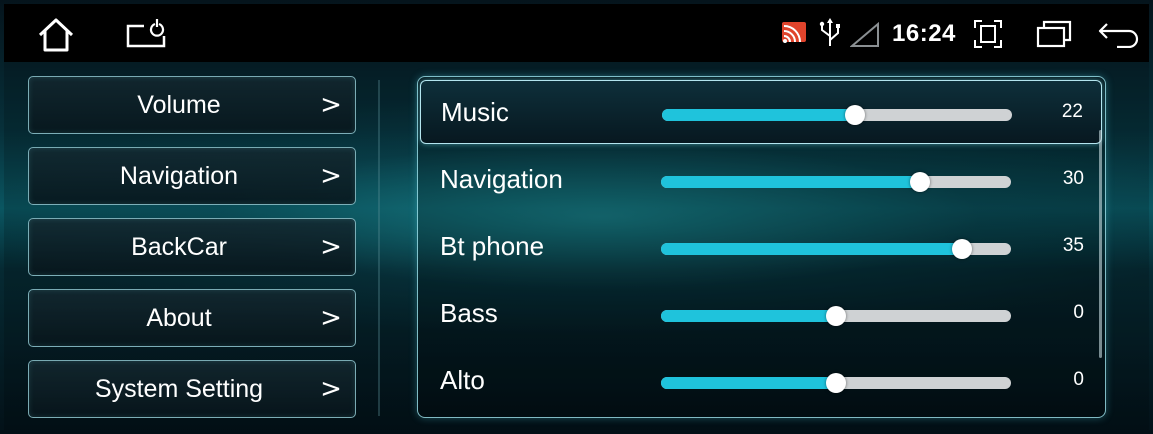 The image size is (1153, 434). Describe the element at coordinates (1100, 244) in the screenshot. I see `scrollbar` at that location.